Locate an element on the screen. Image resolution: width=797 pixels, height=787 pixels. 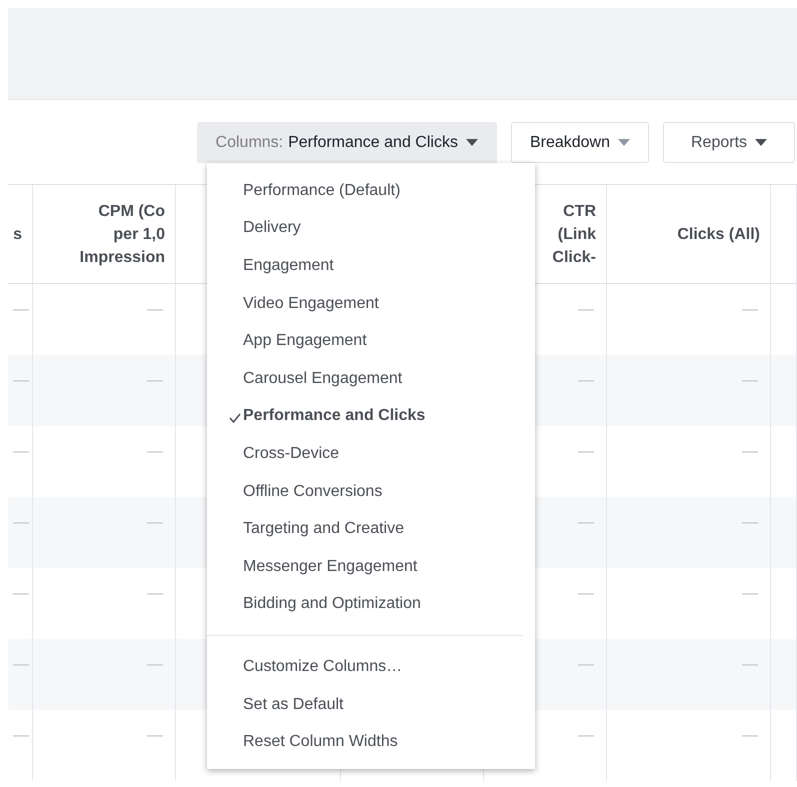
menu-item: Reset Column Widths is located at coordinates (371, 742).